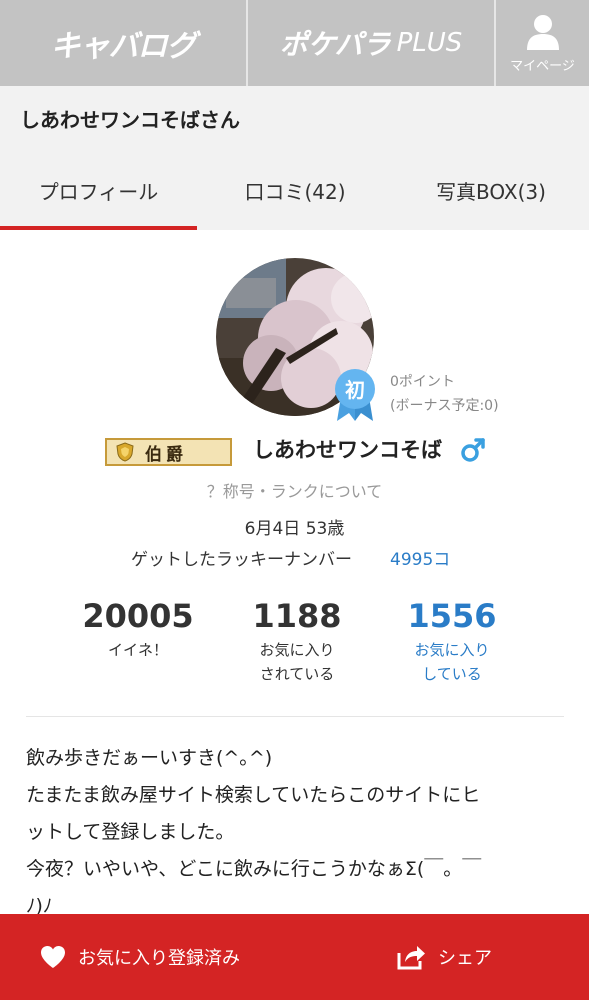  I want to click on tab-reviews-label: 口コミ(42), so click(295, 191).